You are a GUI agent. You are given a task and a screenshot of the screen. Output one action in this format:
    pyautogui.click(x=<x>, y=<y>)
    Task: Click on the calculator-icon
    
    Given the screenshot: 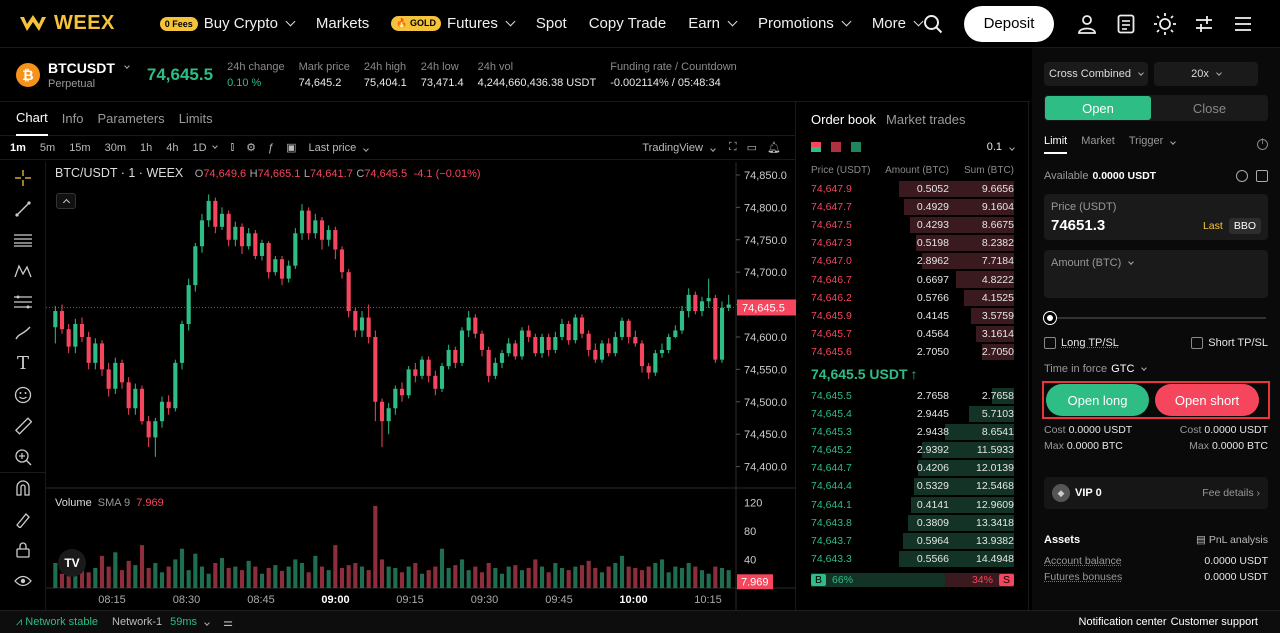 What is the action you would take?
    pyautogui.click(x=1262, y=176)
    